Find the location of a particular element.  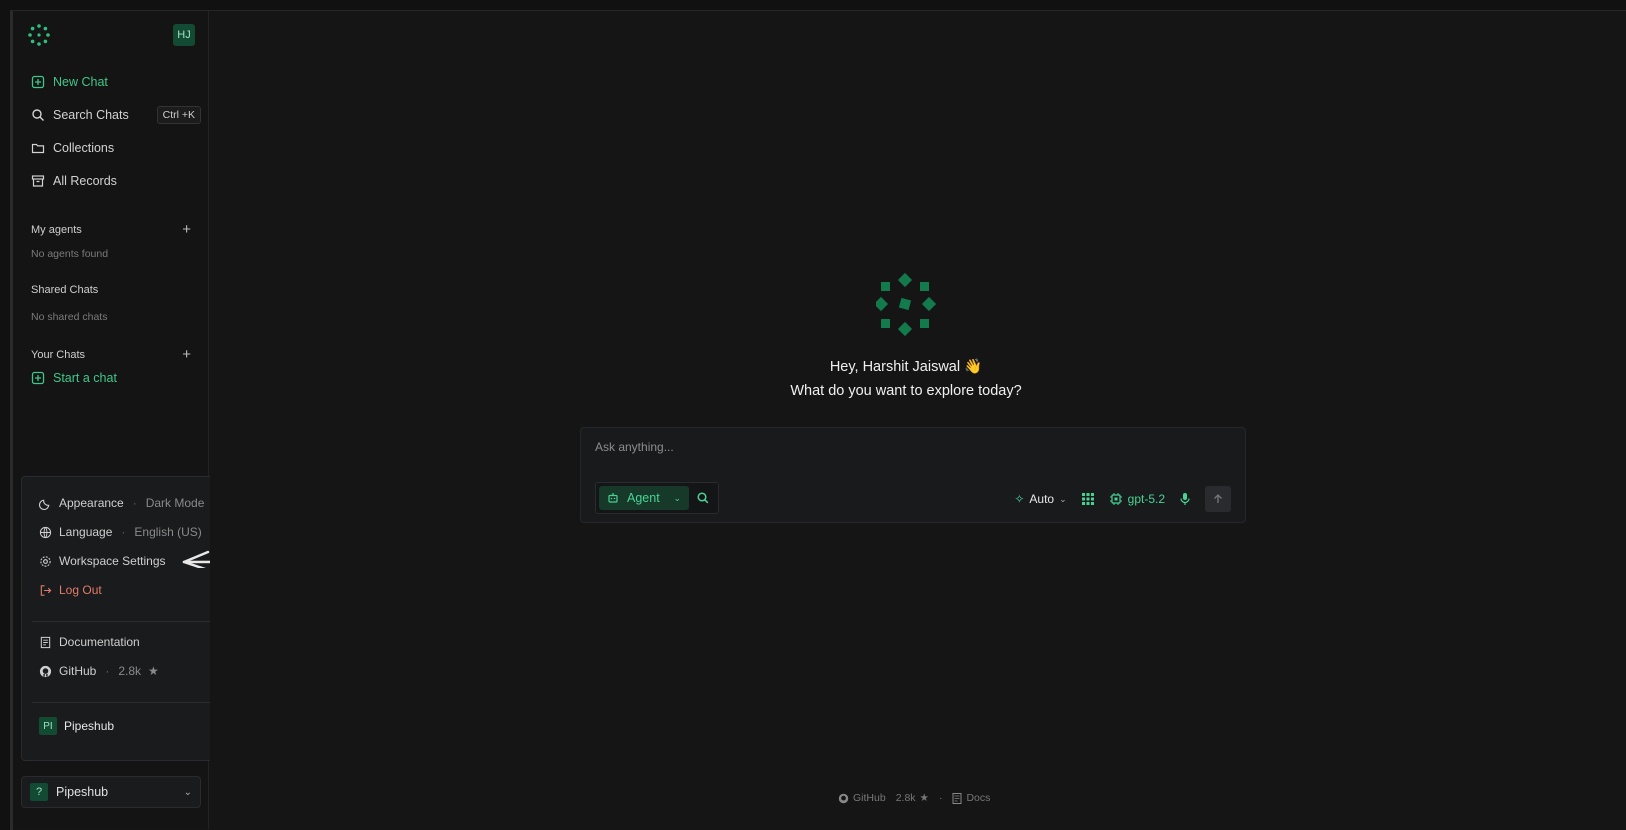

mode-selector: Agent ⌄ is located at coordinates (657, 498).